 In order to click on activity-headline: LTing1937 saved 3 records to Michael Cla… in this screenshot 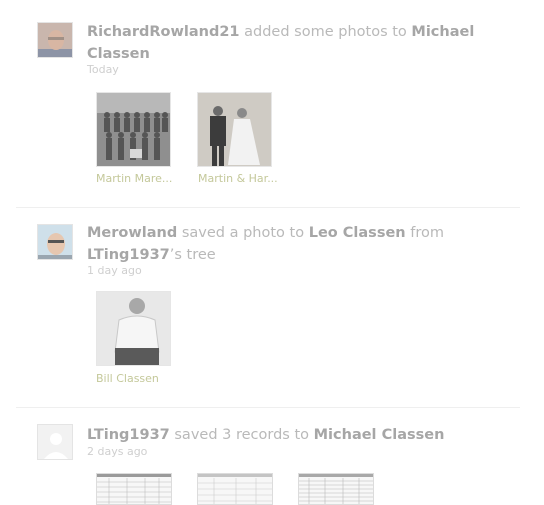, I will do `click(297, 435)`.